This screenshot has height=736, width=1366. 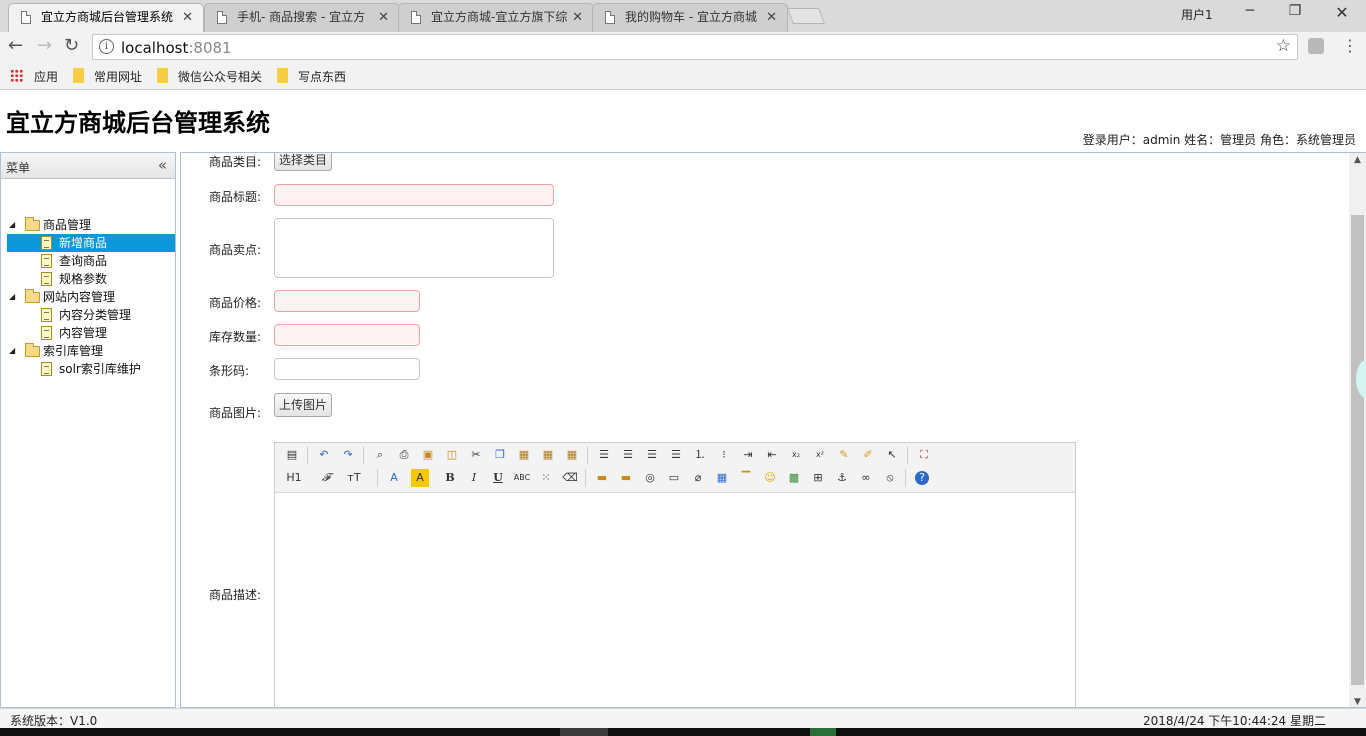 What do you see at coordinates (450, 478) in the screenshot?
I see `bold-button: B` at bounding box center [450, 478].